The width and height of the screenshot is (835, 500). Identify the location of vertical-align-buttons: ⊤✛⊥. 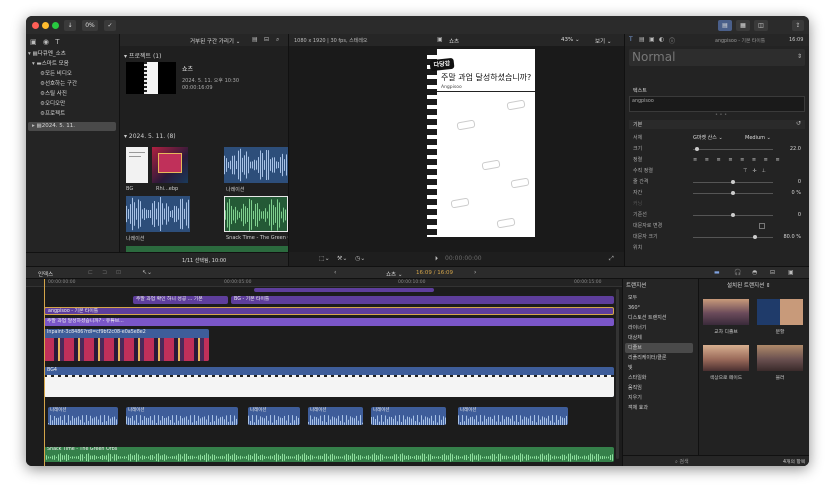
(757, 171).